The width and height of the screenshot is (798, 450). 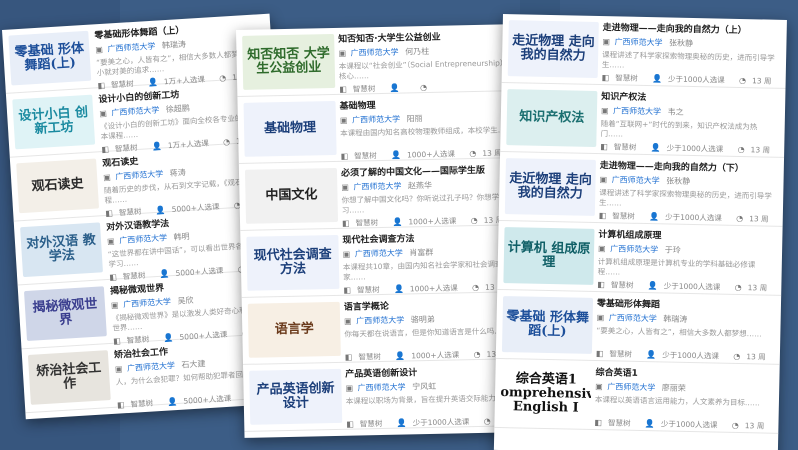 What do you see at coordinates (185, 300) in the screenshot?
I see `teacher-name: 吴欣` at bounding box center [185, 300].